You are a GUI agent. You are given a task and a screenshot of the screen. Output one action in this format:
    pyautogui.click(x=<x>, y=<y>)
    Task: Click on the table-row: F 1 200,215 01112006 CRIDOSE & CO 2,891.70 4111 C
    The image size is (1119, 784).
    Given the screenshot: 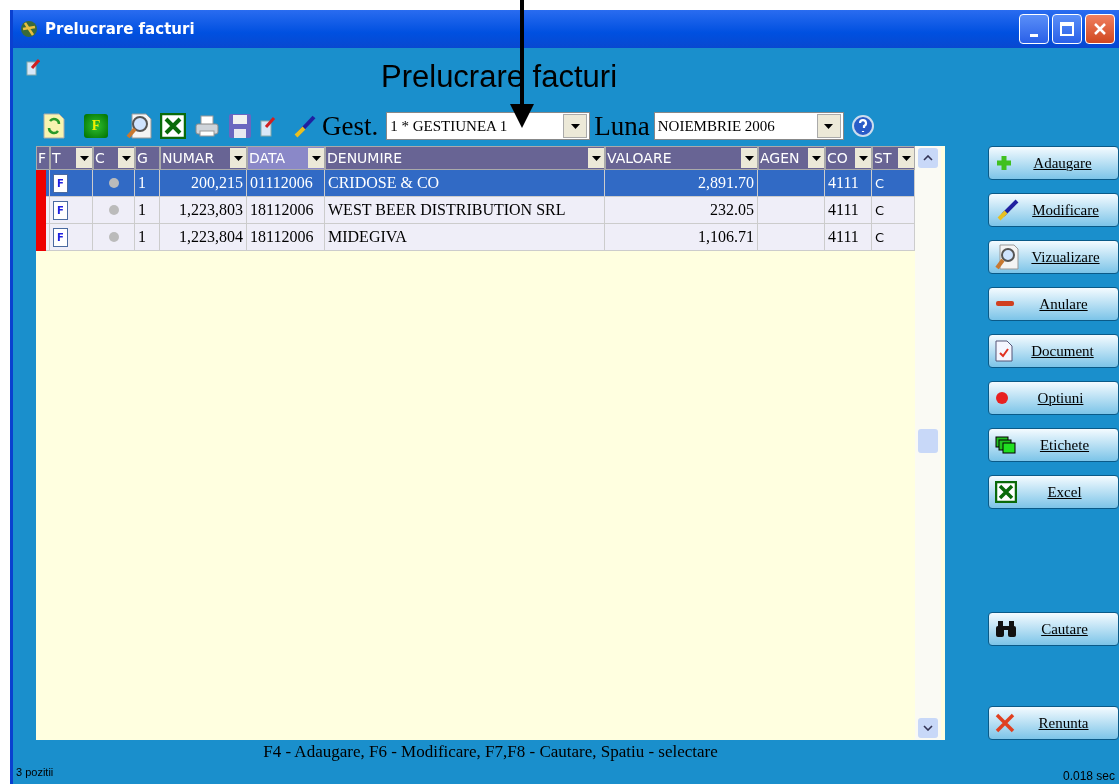 What is the action you would take?
    pyautogui.click(x=475, y=183)
    